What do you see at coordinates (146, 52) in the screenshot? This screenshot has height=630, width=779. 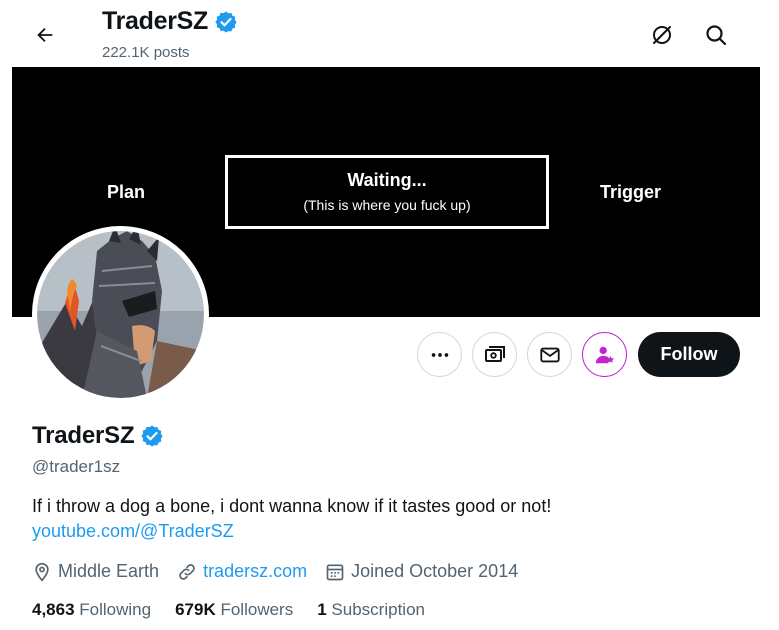 I see `post-count: 222.1K posts` at bounding box center [146, 52].